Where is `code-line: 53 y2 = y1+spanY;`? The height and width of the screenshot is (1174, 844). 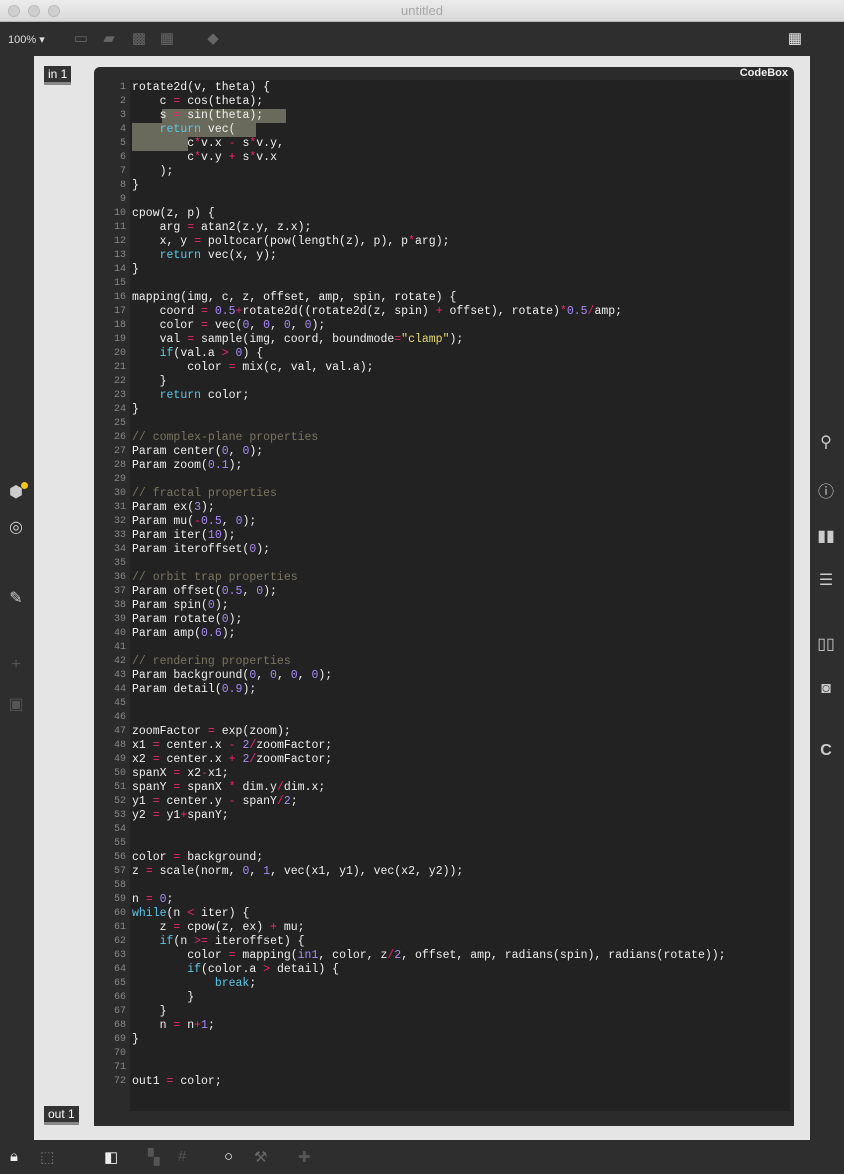
code-line: 53 y2 = y1+spanY; is located at coordinates (420, 816).